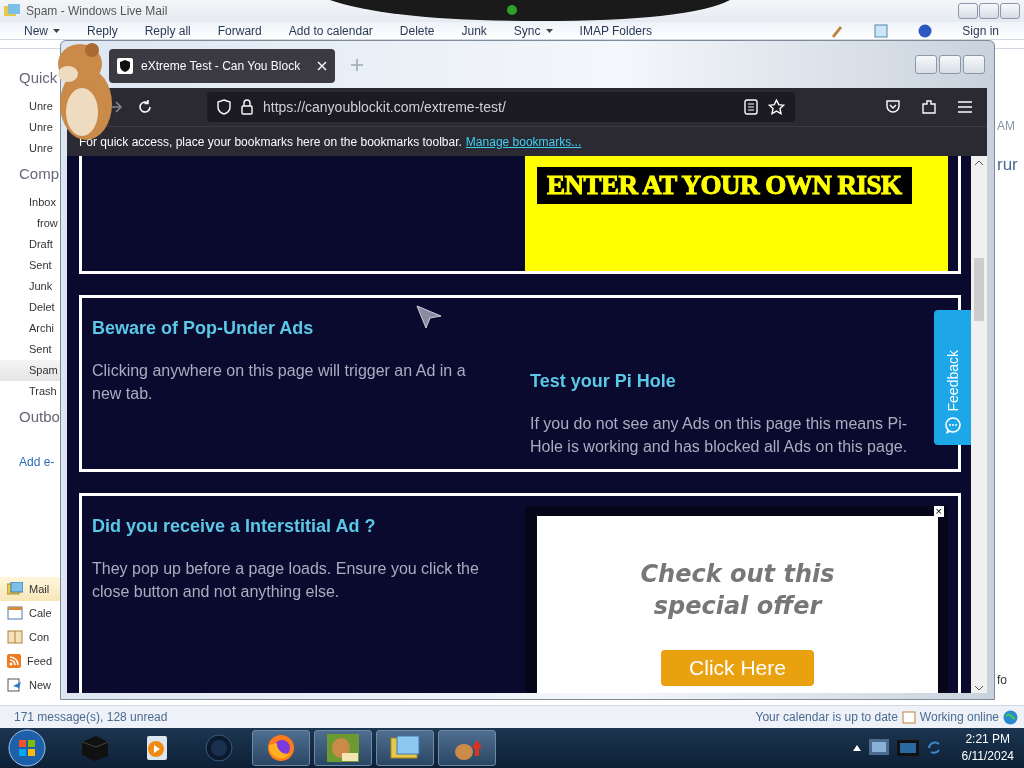  I want to click on toolbar-button: IMAP Folders, so click(615, 30).